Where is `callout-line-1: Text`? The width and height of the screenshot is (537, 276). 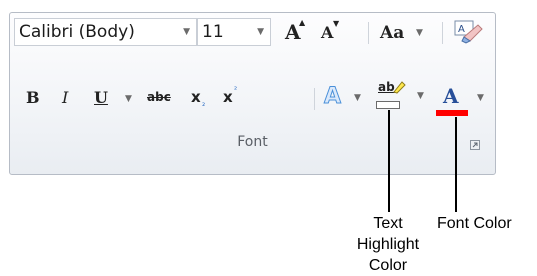
callout-line-1: Text is located at coordinates (388, 223).